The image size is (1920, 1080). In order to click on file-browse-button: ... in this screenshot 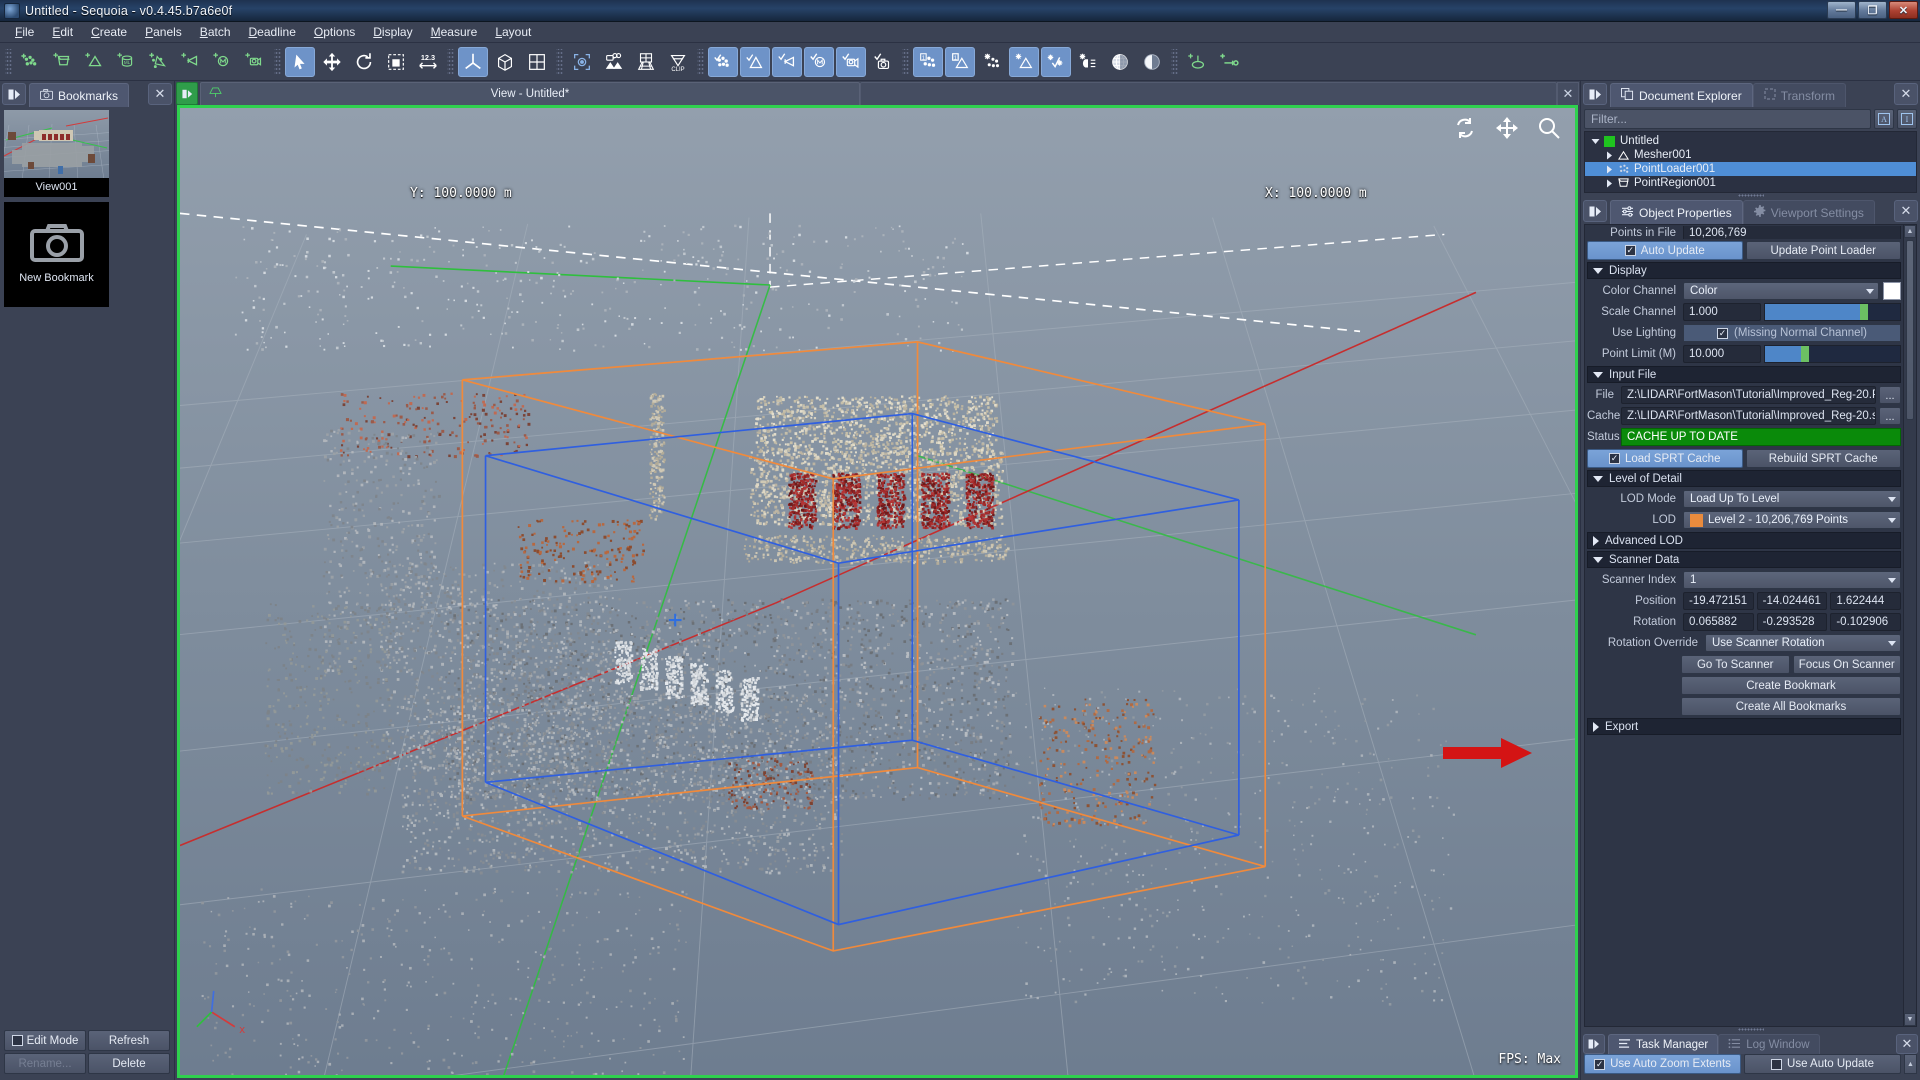, I will do `click(1890, 395)`.